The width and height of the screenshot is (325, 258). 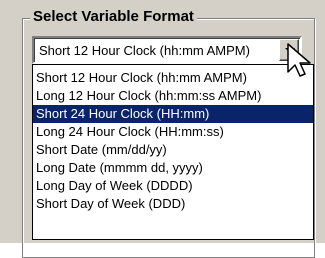 I want to click on format-option: Long Date (mmmm dd, yyyy), so click(x=173, y=168).